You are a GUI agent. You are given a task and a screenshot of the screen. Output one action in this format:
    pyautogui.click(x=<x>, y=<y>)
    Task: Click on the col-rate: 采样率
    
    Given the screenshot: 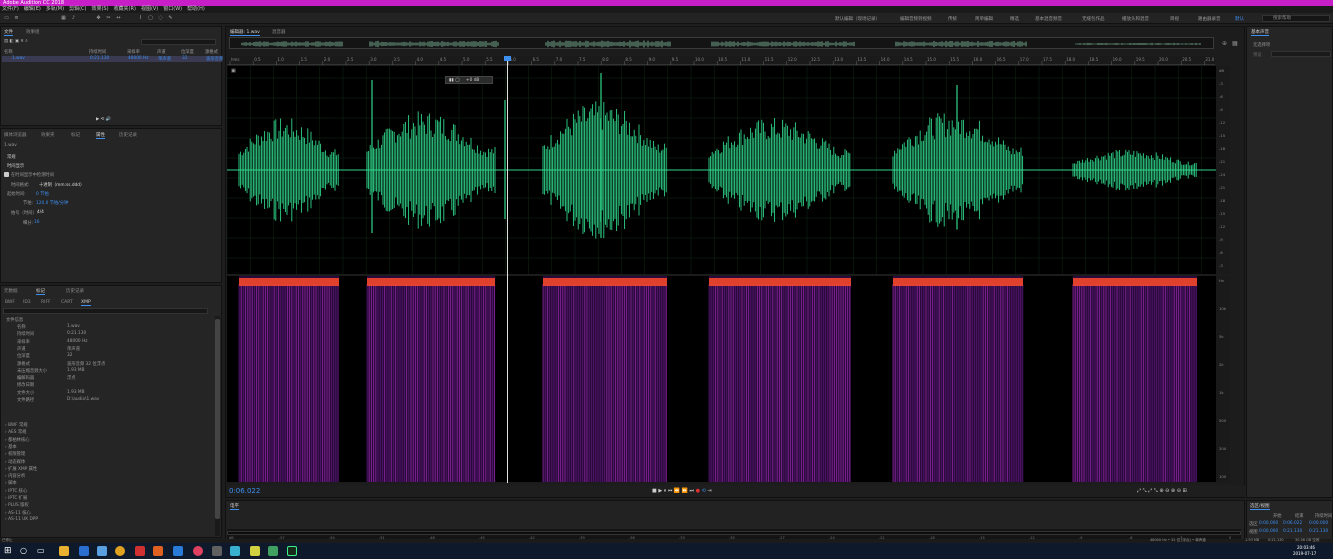 What is the action you would take?
    pyautogui.click(x=133, y=52)
    